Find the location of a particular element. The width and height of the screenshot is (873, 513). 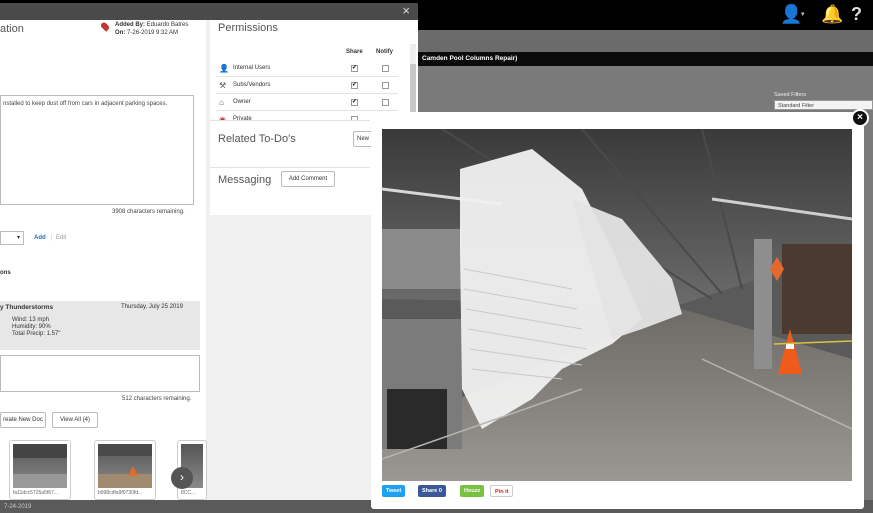

weather-condition: y Thunderstorms is located at coordinates (27, 307).